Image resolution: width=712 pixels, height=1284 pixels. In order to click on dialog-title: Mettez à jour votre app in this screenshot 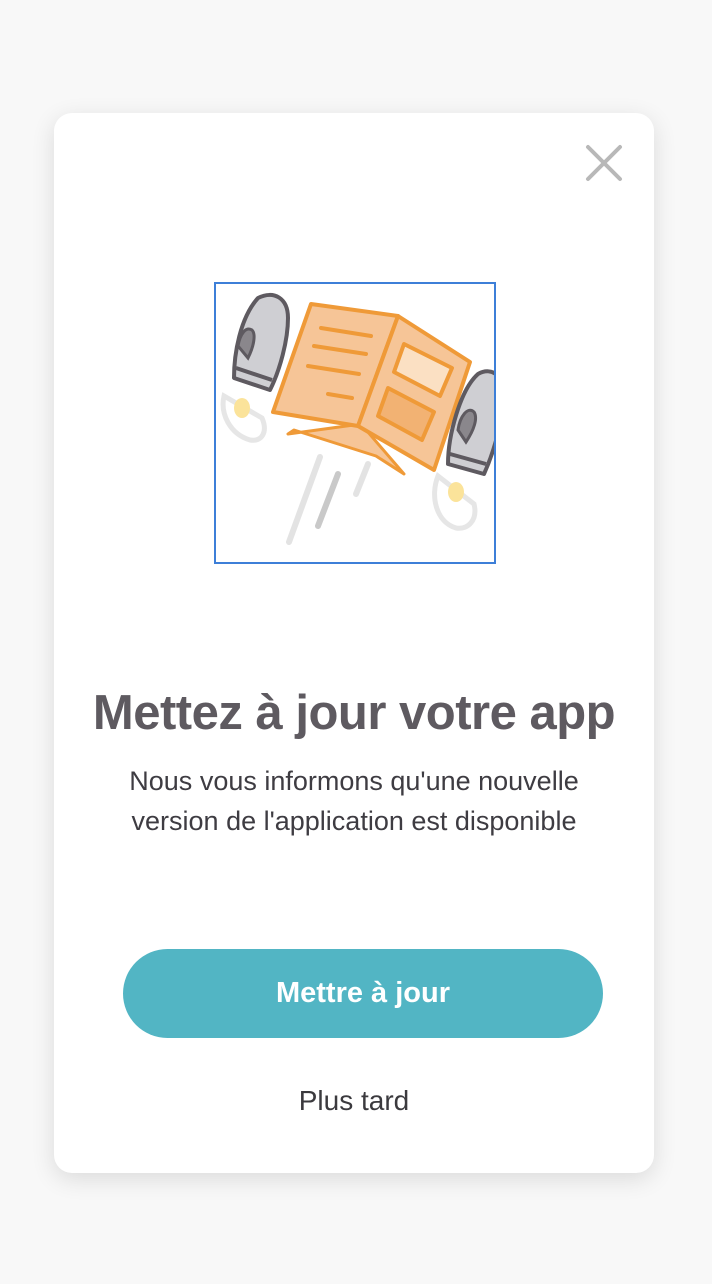, I will do `click(354, 713)`.